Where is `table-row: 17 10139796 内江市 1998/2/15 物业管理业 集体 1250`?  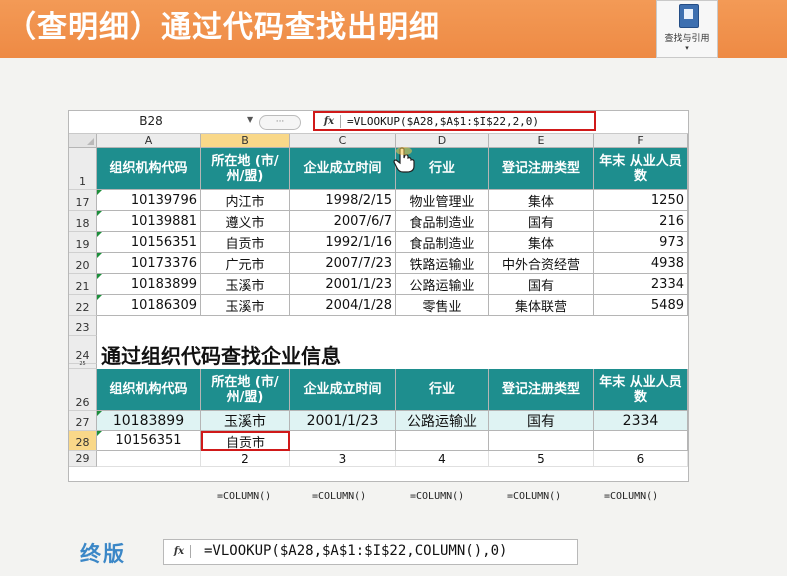
table-row: 17 10139796 内江市 1998/2/15 物业管理业 集体 1250 is located at coordinates (378, 200).